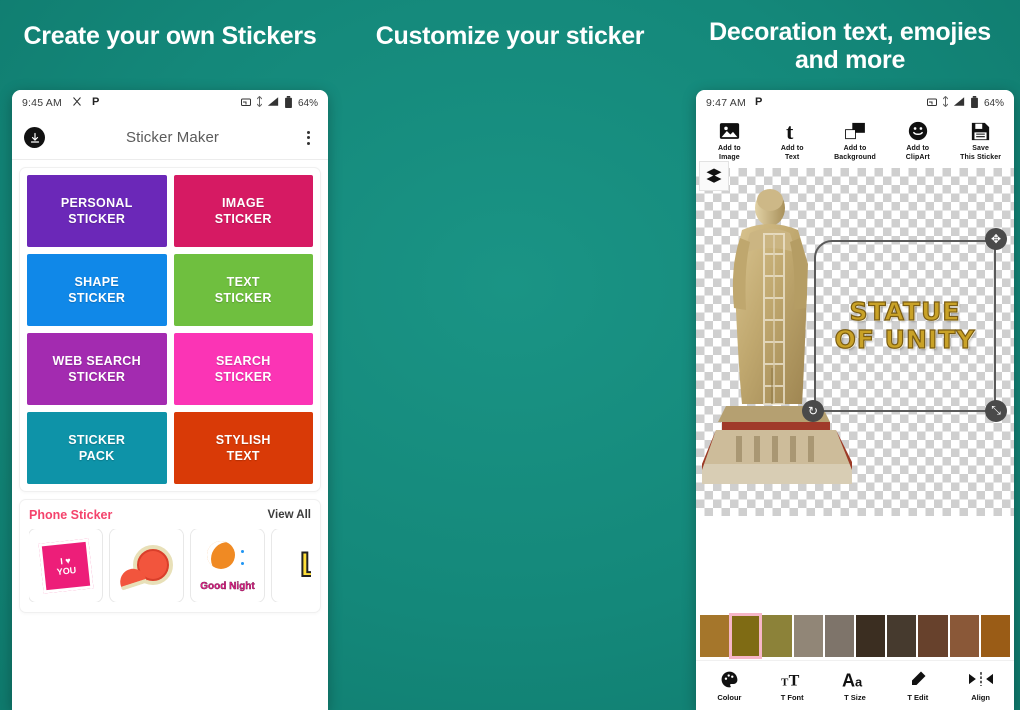 The width and height of the screenshot is (1020, 710). I want to click on view-all-link: View All, so click(289, 515).